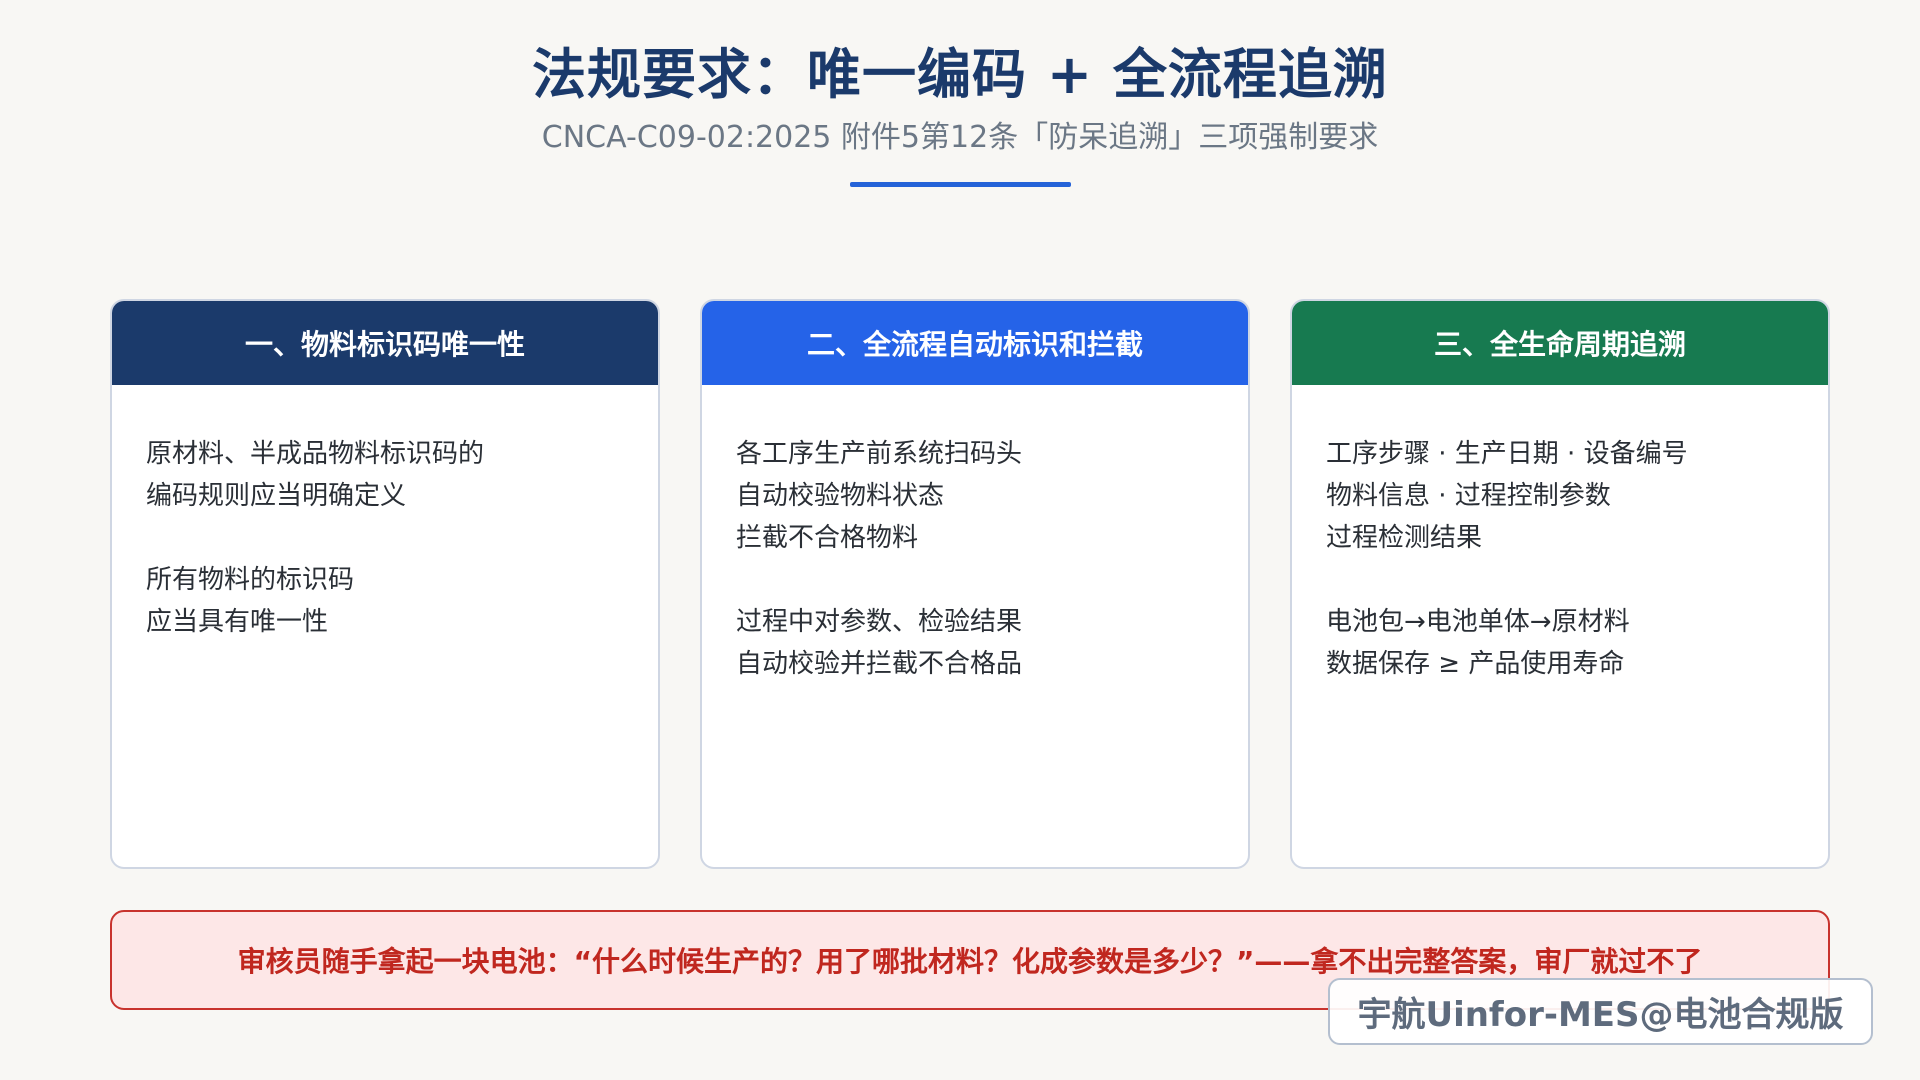 The height and width of the screenshot is (1080, 1920). I want to click on card-title: 一、物料标识码唯一性, so click(384, 344).